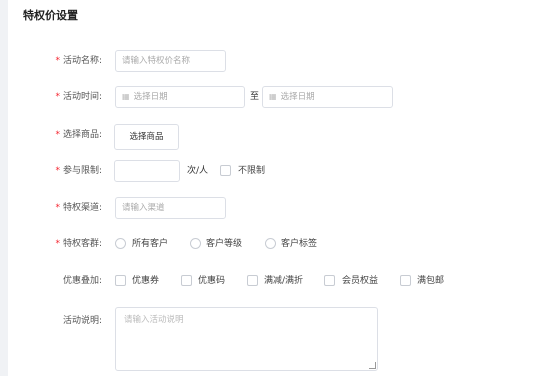  I want to click on checkbox-promo-code-label: 优惠码, so click(212, 281).